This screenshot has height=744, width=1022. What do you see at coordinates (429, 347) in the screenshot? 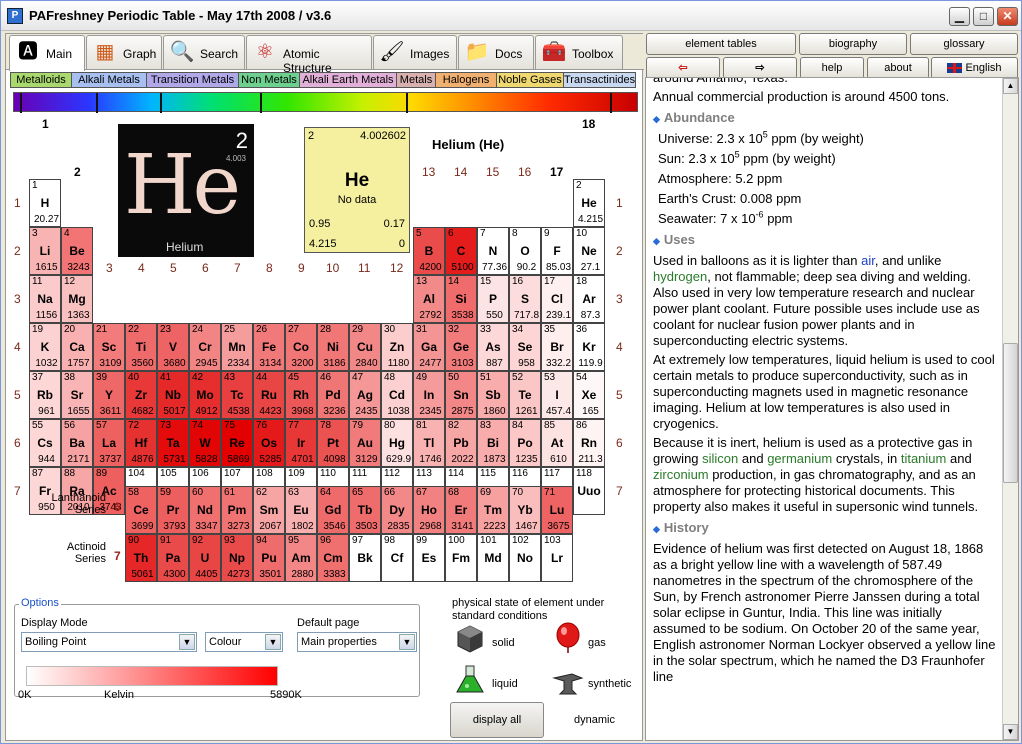
I see `element-cell-ga: 31 Ga 2477` at bounding box center [429, 347].